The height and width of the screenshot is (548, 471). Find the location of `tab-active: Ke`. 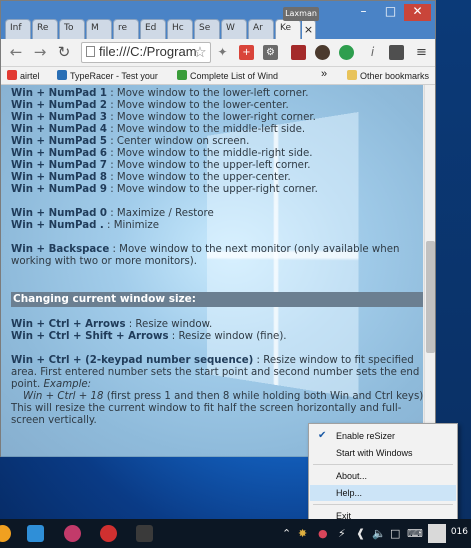

tab-active: Ke is located at coordinates (288, 29).